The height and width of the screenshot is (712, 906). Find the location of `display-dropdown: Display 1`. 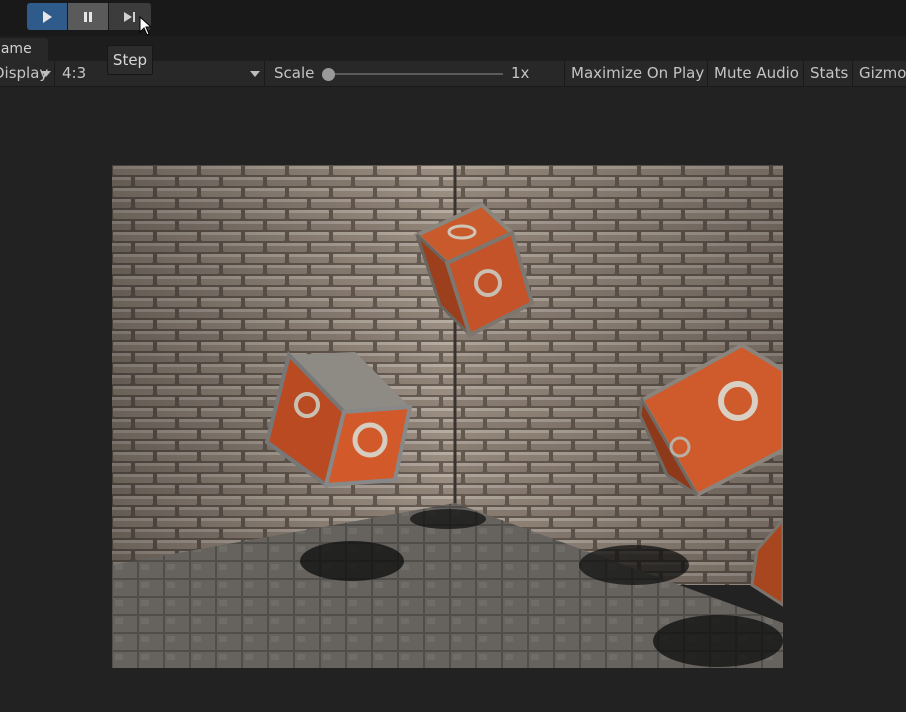

display-dropdown: Display 1 is located at coordinates (27, 74).